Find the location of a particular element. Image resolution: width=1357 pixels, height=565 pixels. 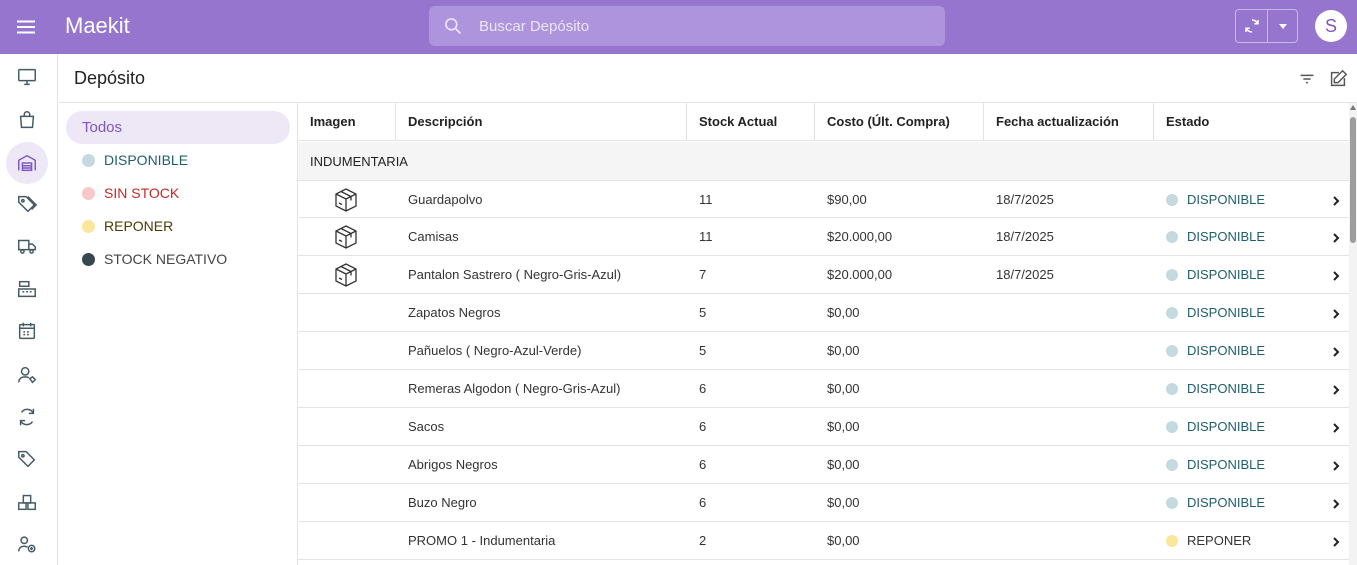

table-row: Abrigos Negros 6 $0,00 DISPONIBLE is located at coordinates (823, 465).